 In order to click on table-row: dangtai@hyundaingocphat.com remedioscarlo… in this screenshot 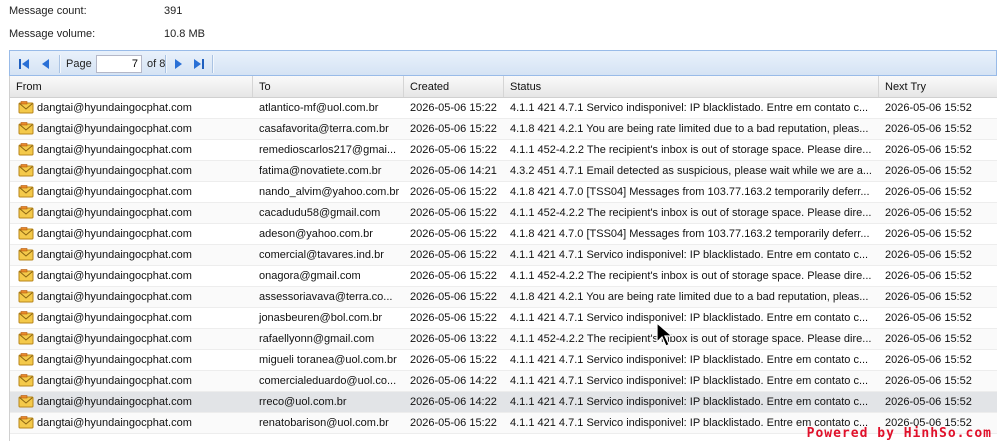, I will do `click(503, 150)`.